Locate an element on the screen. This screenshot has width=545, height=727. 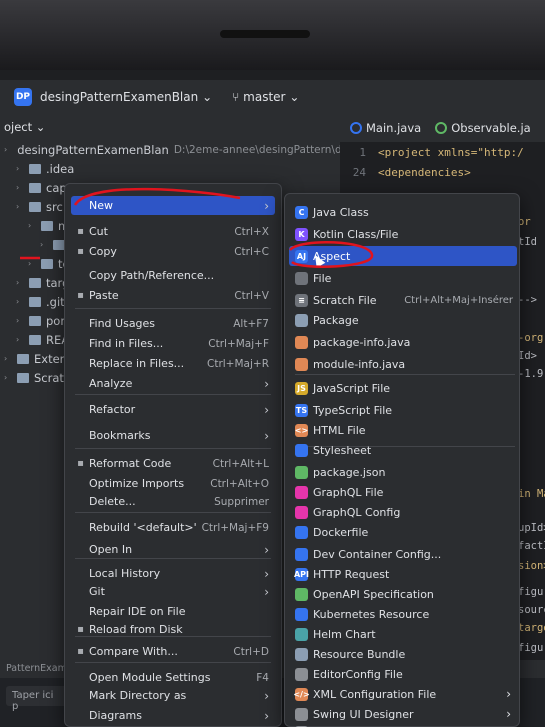
new-item-label: package-info.java is located at coordinates (362, 342).